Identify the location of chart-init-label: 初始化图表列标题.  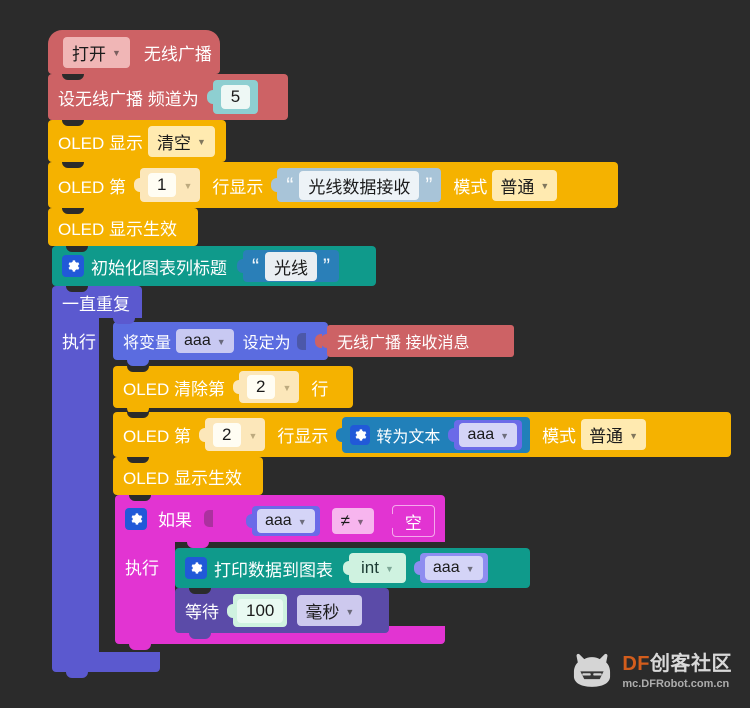
(159, 268).